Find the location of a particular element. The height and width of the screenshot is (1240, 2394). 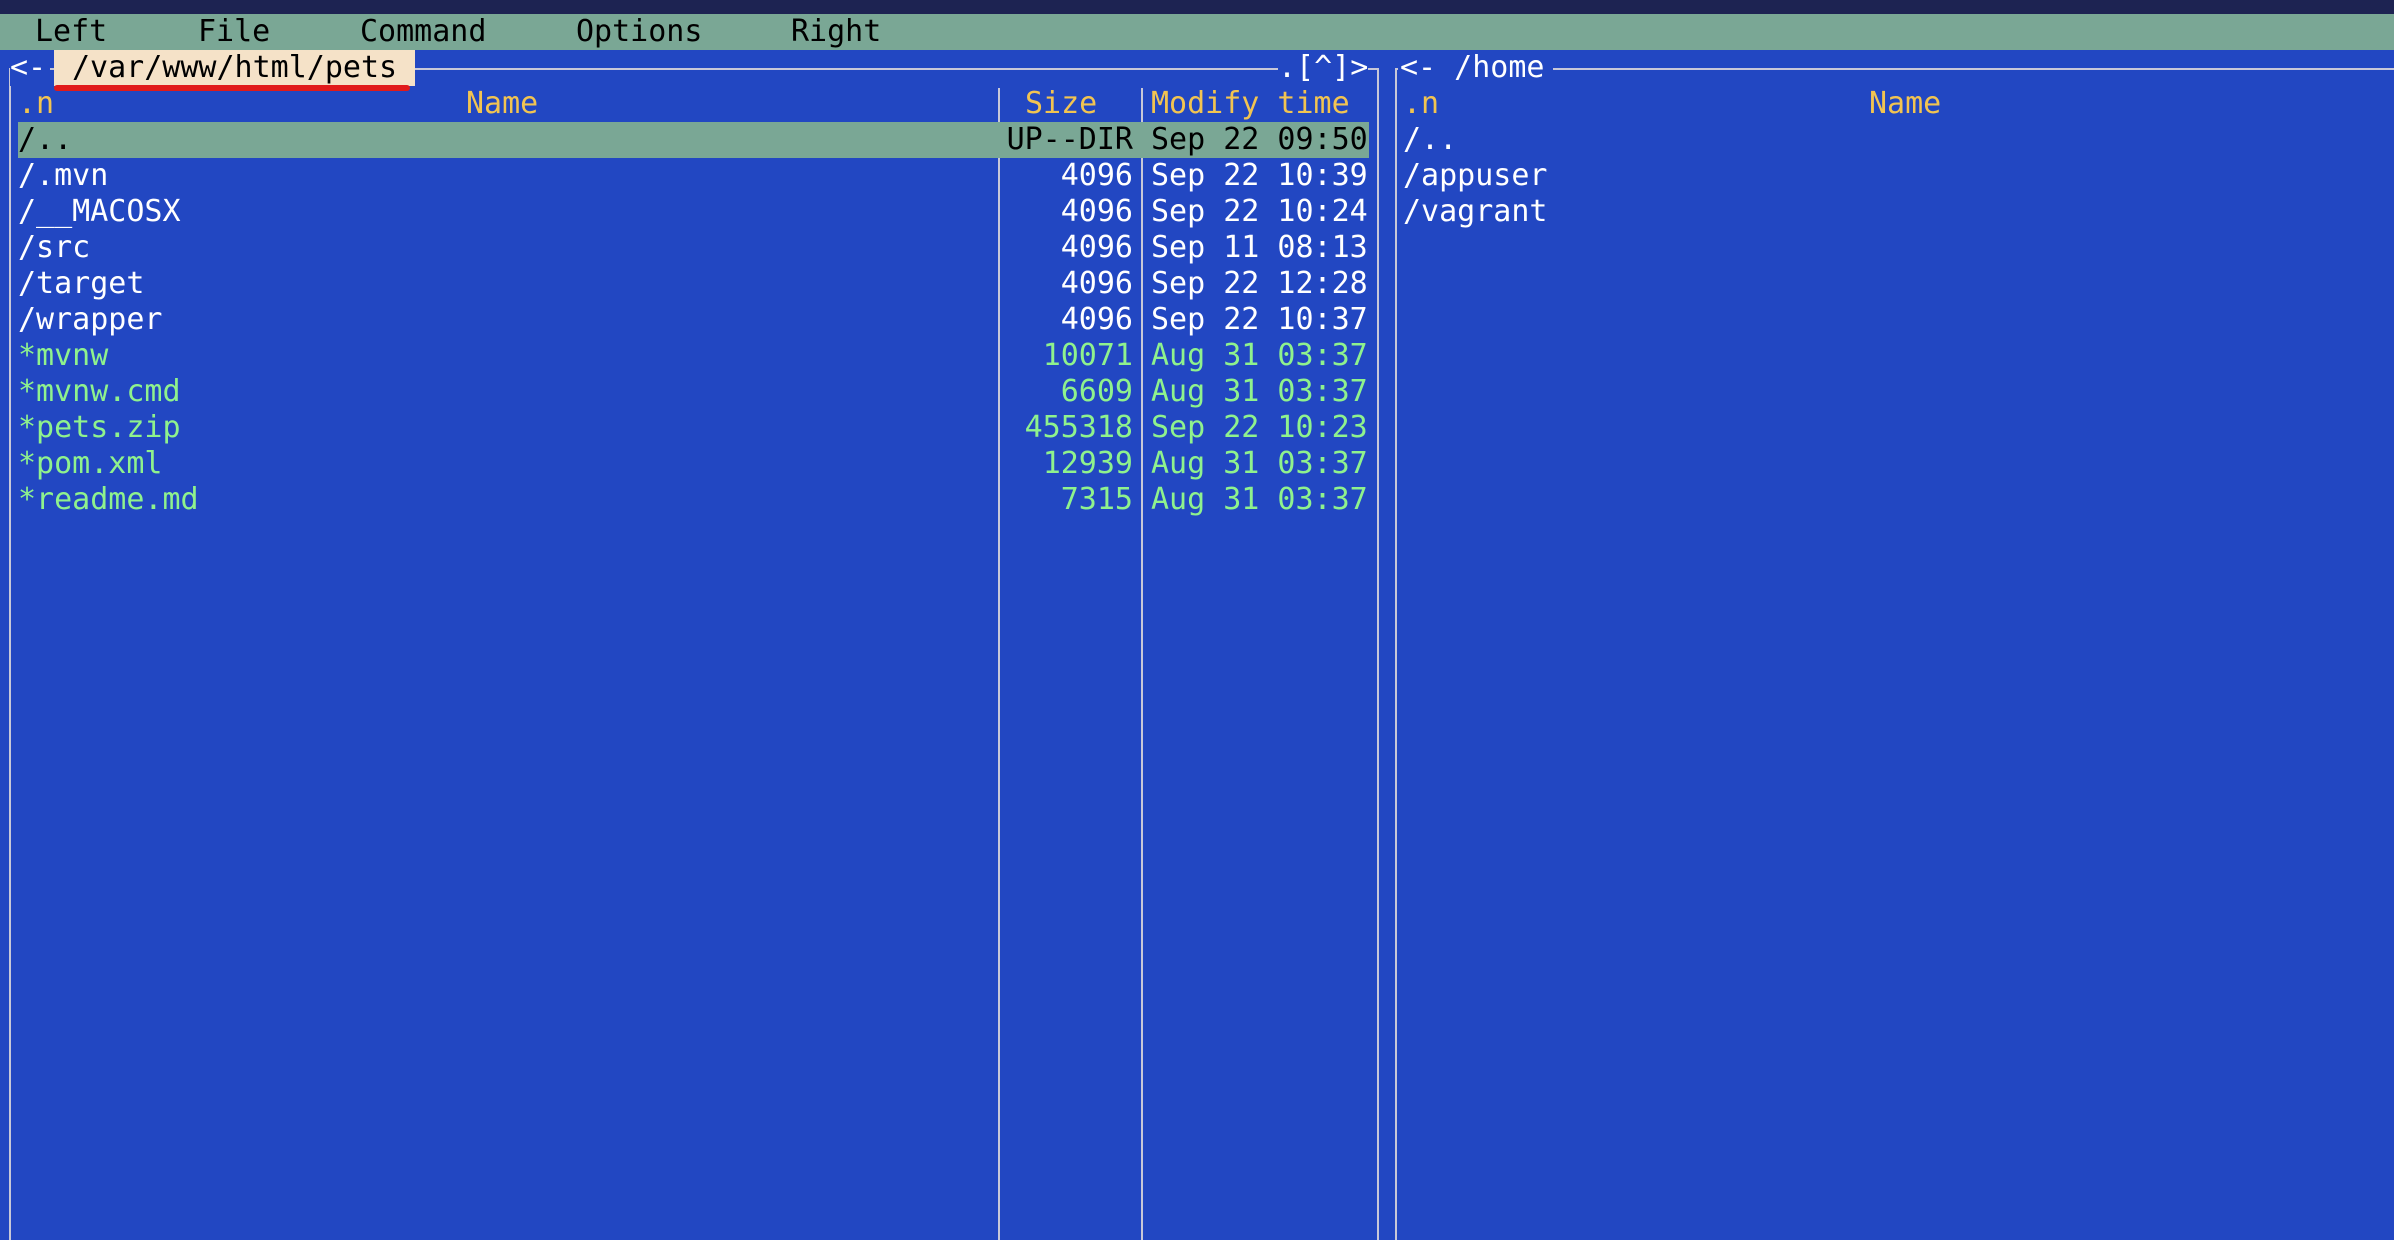

left-panel-controls: .[^]> is located at coordinates (1323, 68).